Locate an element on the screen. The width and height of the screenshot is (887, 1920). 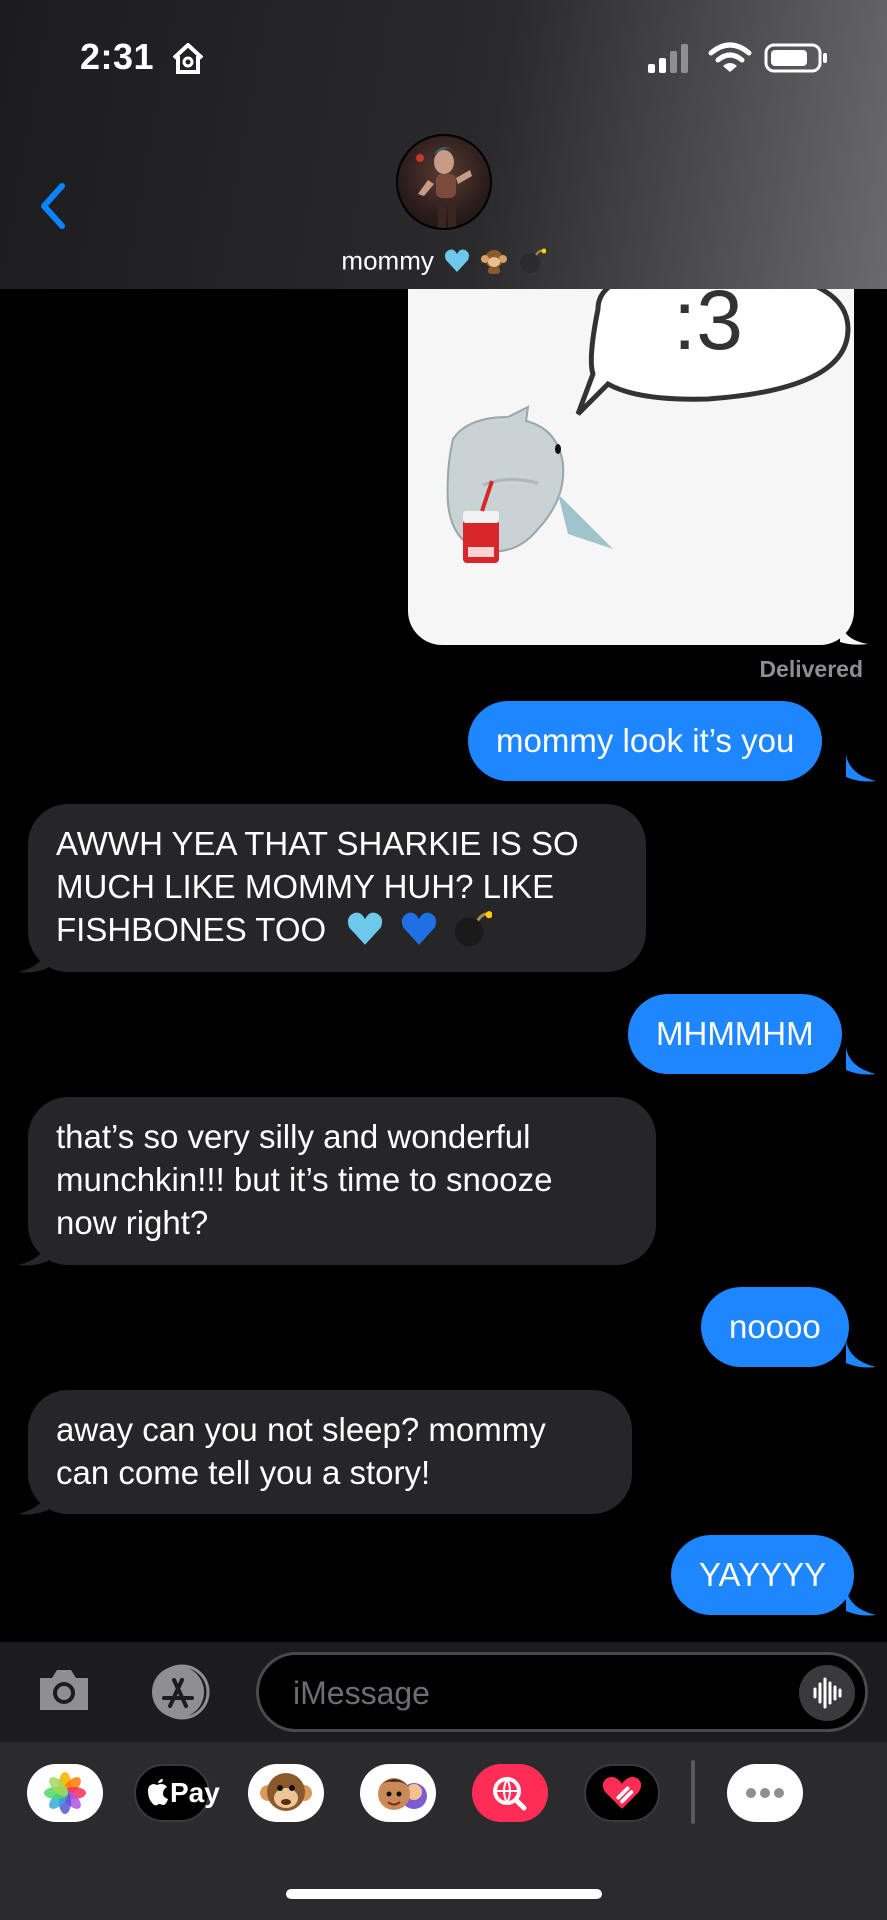
camera-icon is located at coordinates (64, 1690).